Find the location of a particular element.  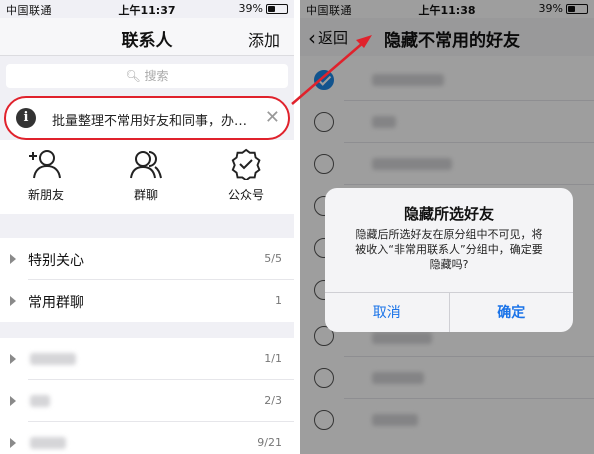

group-count: 9/21 is located at coordinates (269, 442).